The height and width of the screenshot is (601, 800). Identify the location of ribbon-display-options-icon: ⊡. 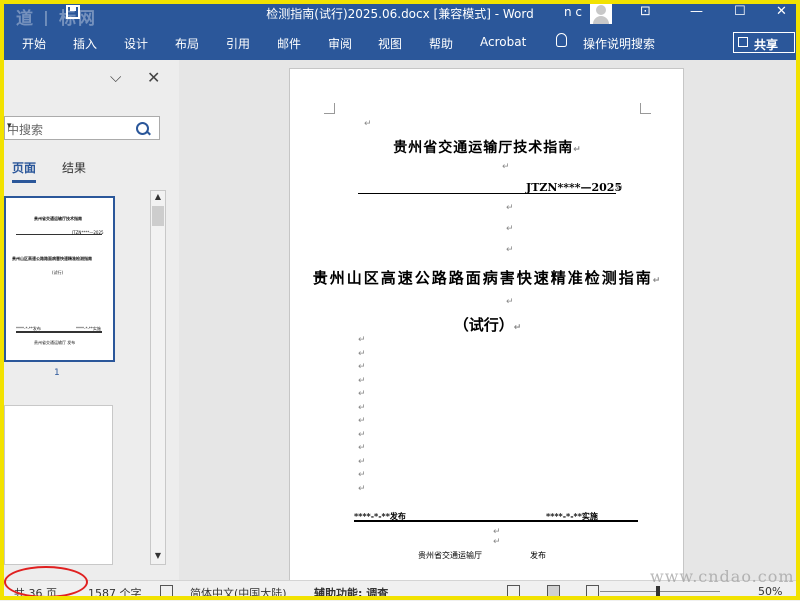
(645, 11).